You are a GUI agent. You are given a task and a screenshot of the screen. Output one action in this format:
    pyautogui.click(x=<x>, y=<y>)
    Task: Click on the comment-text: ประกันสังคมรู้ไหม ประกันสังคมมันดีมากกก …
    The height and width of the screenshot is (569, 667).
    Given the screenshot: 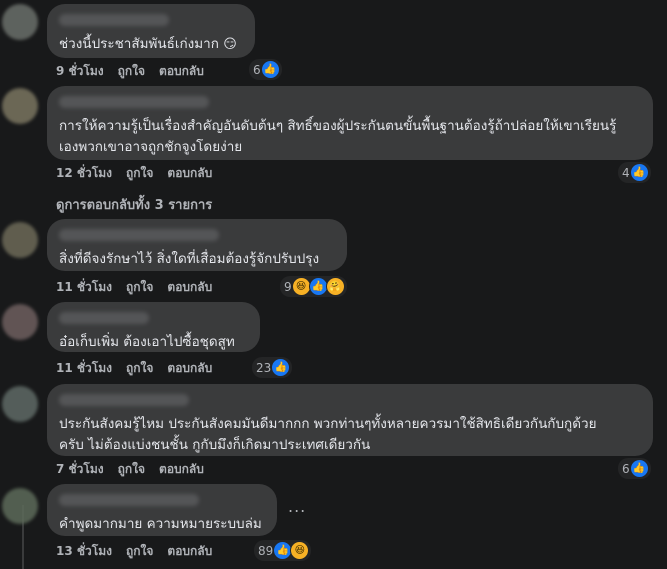 What is the action you would take?
    pyautogui.click(x=328, y=434)
    